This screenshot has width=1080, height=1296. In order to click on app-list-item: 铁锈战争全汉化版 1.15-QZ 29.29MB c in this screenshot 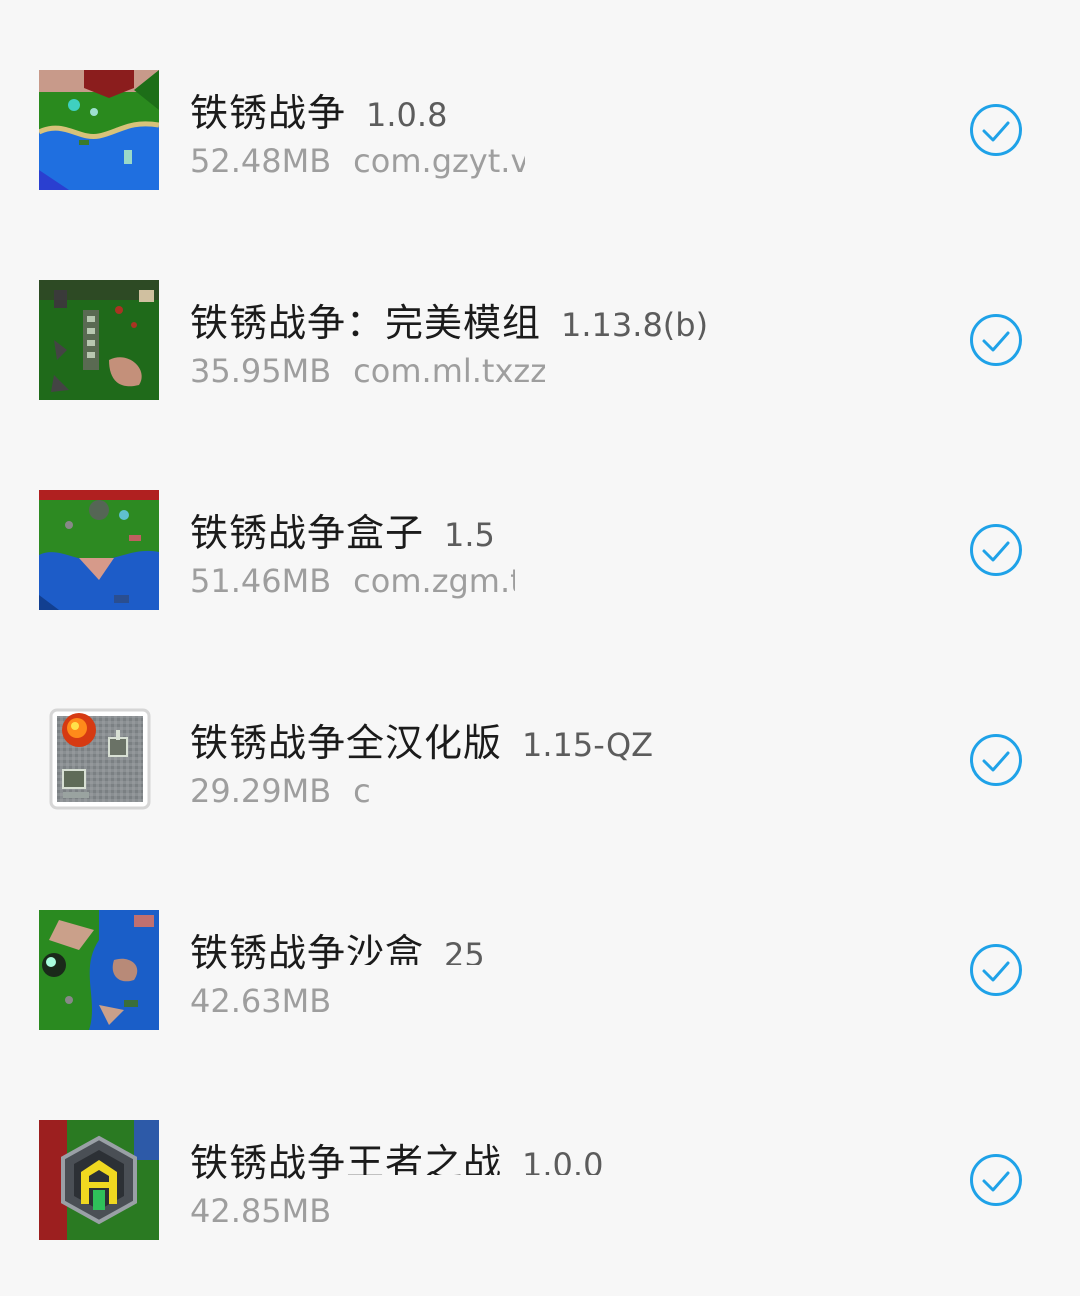, I will do `click(540, 787)`.